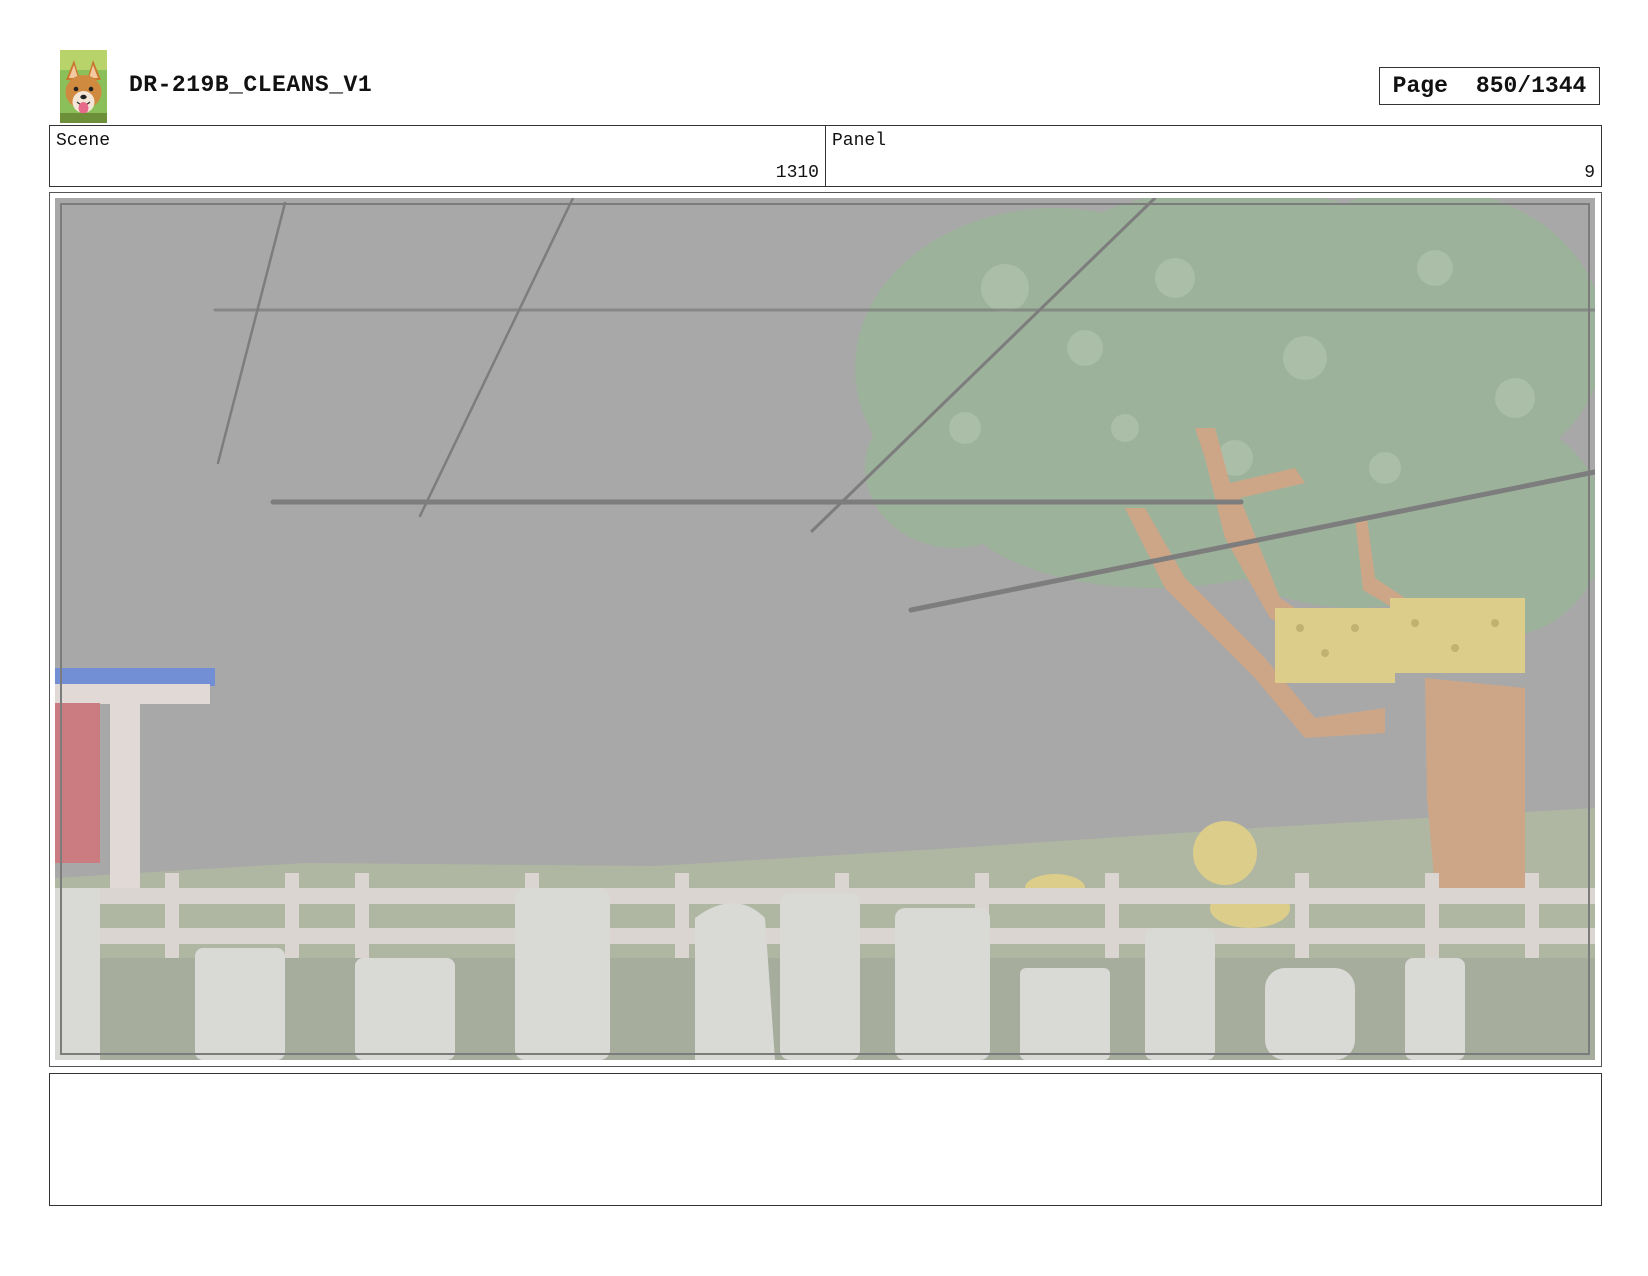 This screenshot has width=1648, height=1276. I want to click on page-label: Page, so click(1420, 86).